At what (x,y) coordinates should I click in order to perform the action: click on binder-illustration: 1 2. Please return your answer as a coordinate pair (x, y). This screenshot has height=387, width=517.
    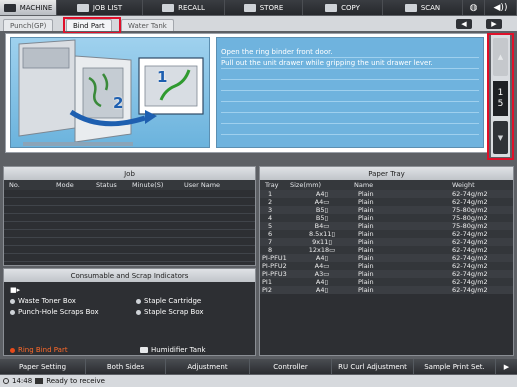
    Looking at the image, I should click on (110, 92).